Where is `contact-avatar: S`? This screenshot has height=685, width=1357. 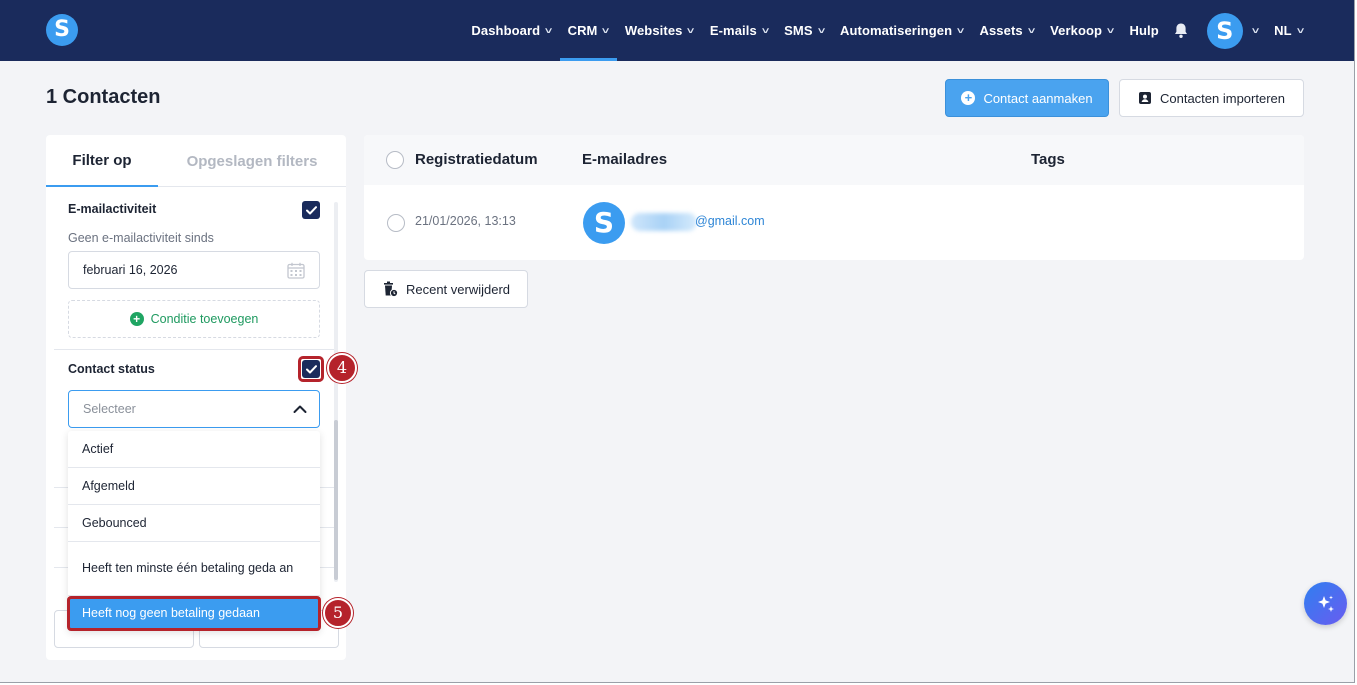
contact-avatar: S is located at coordinates (604, 223).